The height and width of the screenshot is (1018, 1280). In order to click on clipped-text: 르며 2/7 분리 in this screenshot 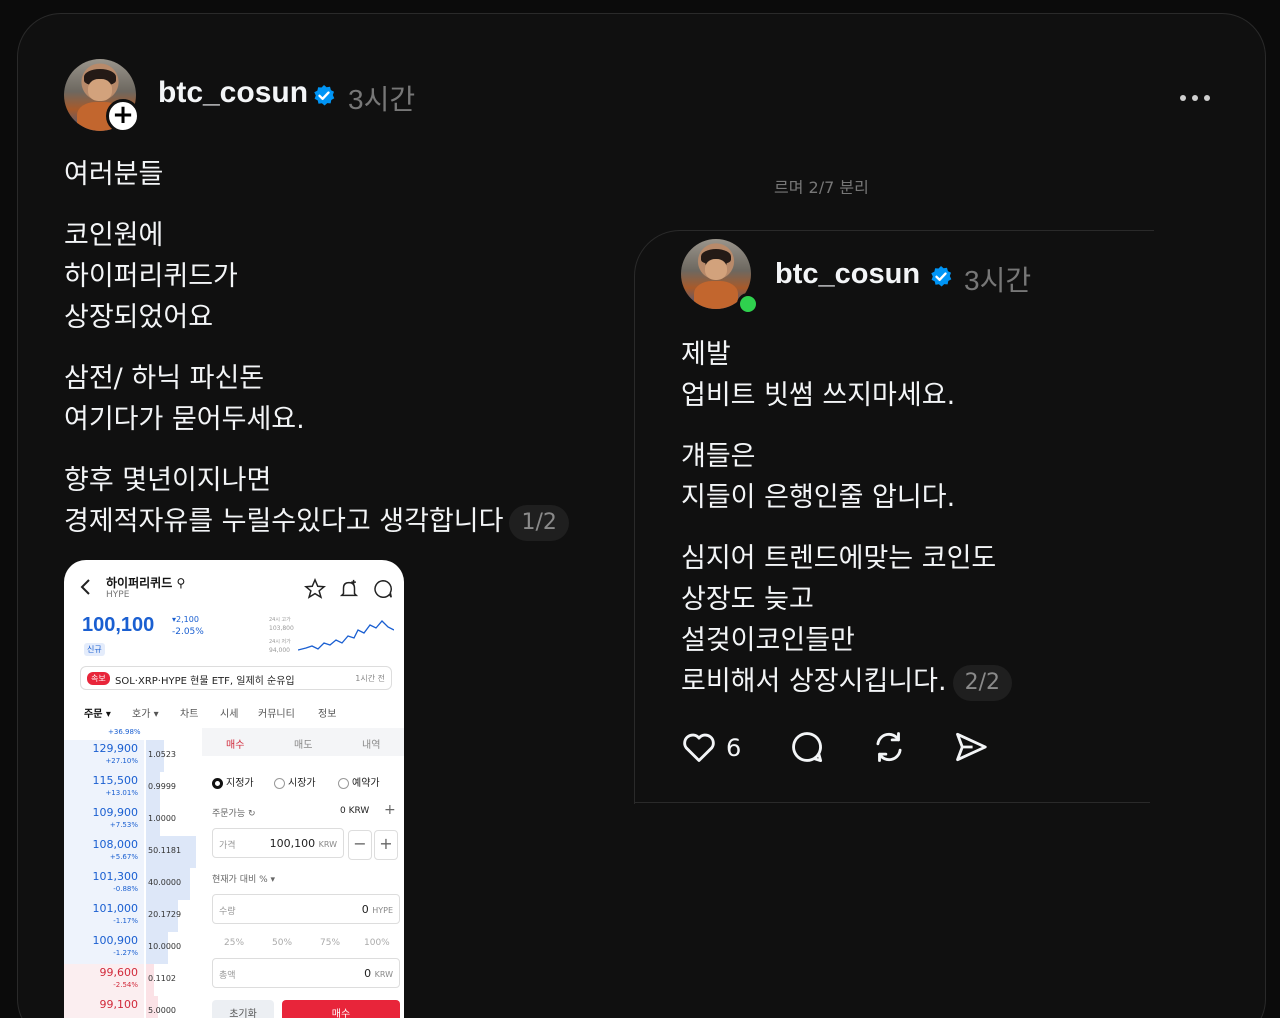, I will do `click(821, 187)`.